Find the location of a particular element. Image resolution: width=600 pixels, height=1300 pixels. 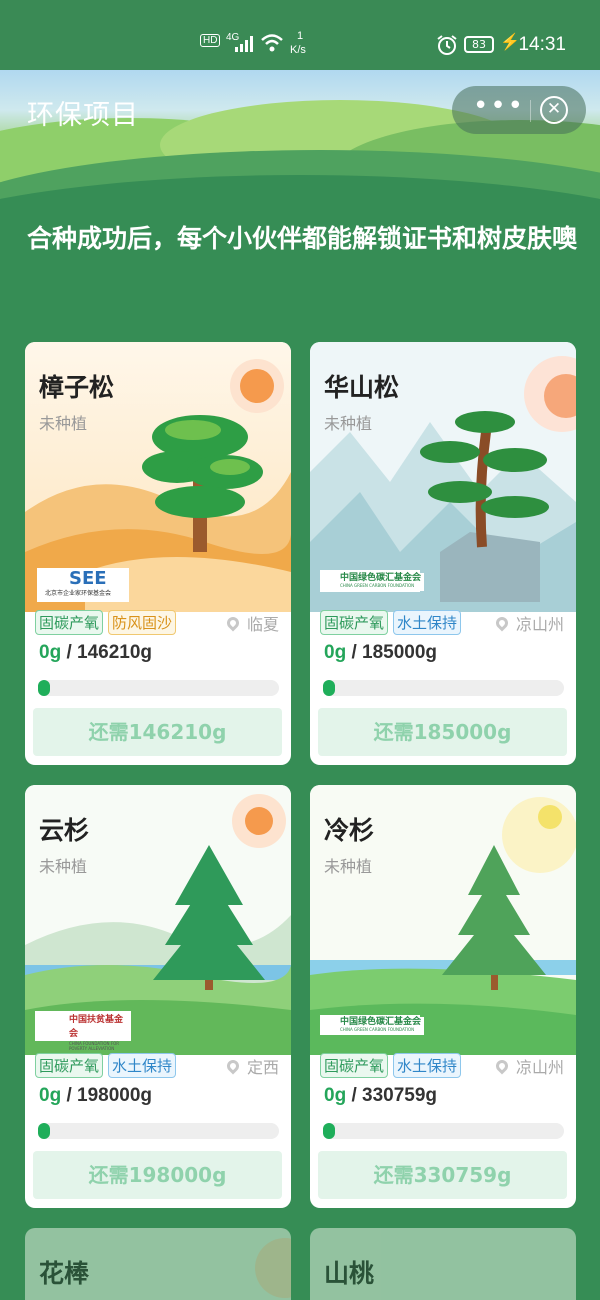

tree-name: 山桃 is located at coordinates (349, 1273).